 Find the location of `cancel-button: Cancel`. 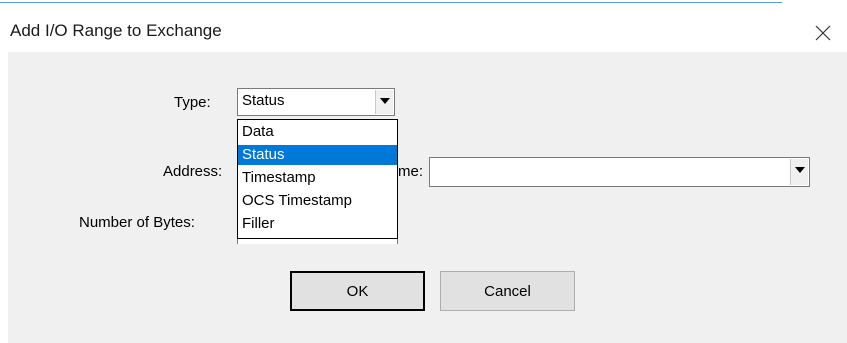

cancel-button: Cancel is located at coordinates (507, 291).